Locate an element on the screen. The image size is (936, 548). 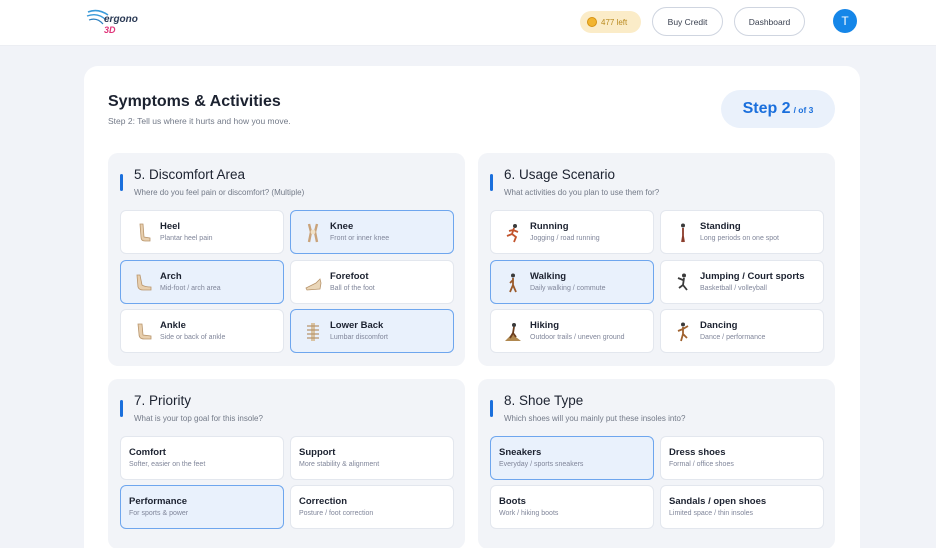
option-desc: Outdoor trails / uneven ground is located at coordinates (577, 337).